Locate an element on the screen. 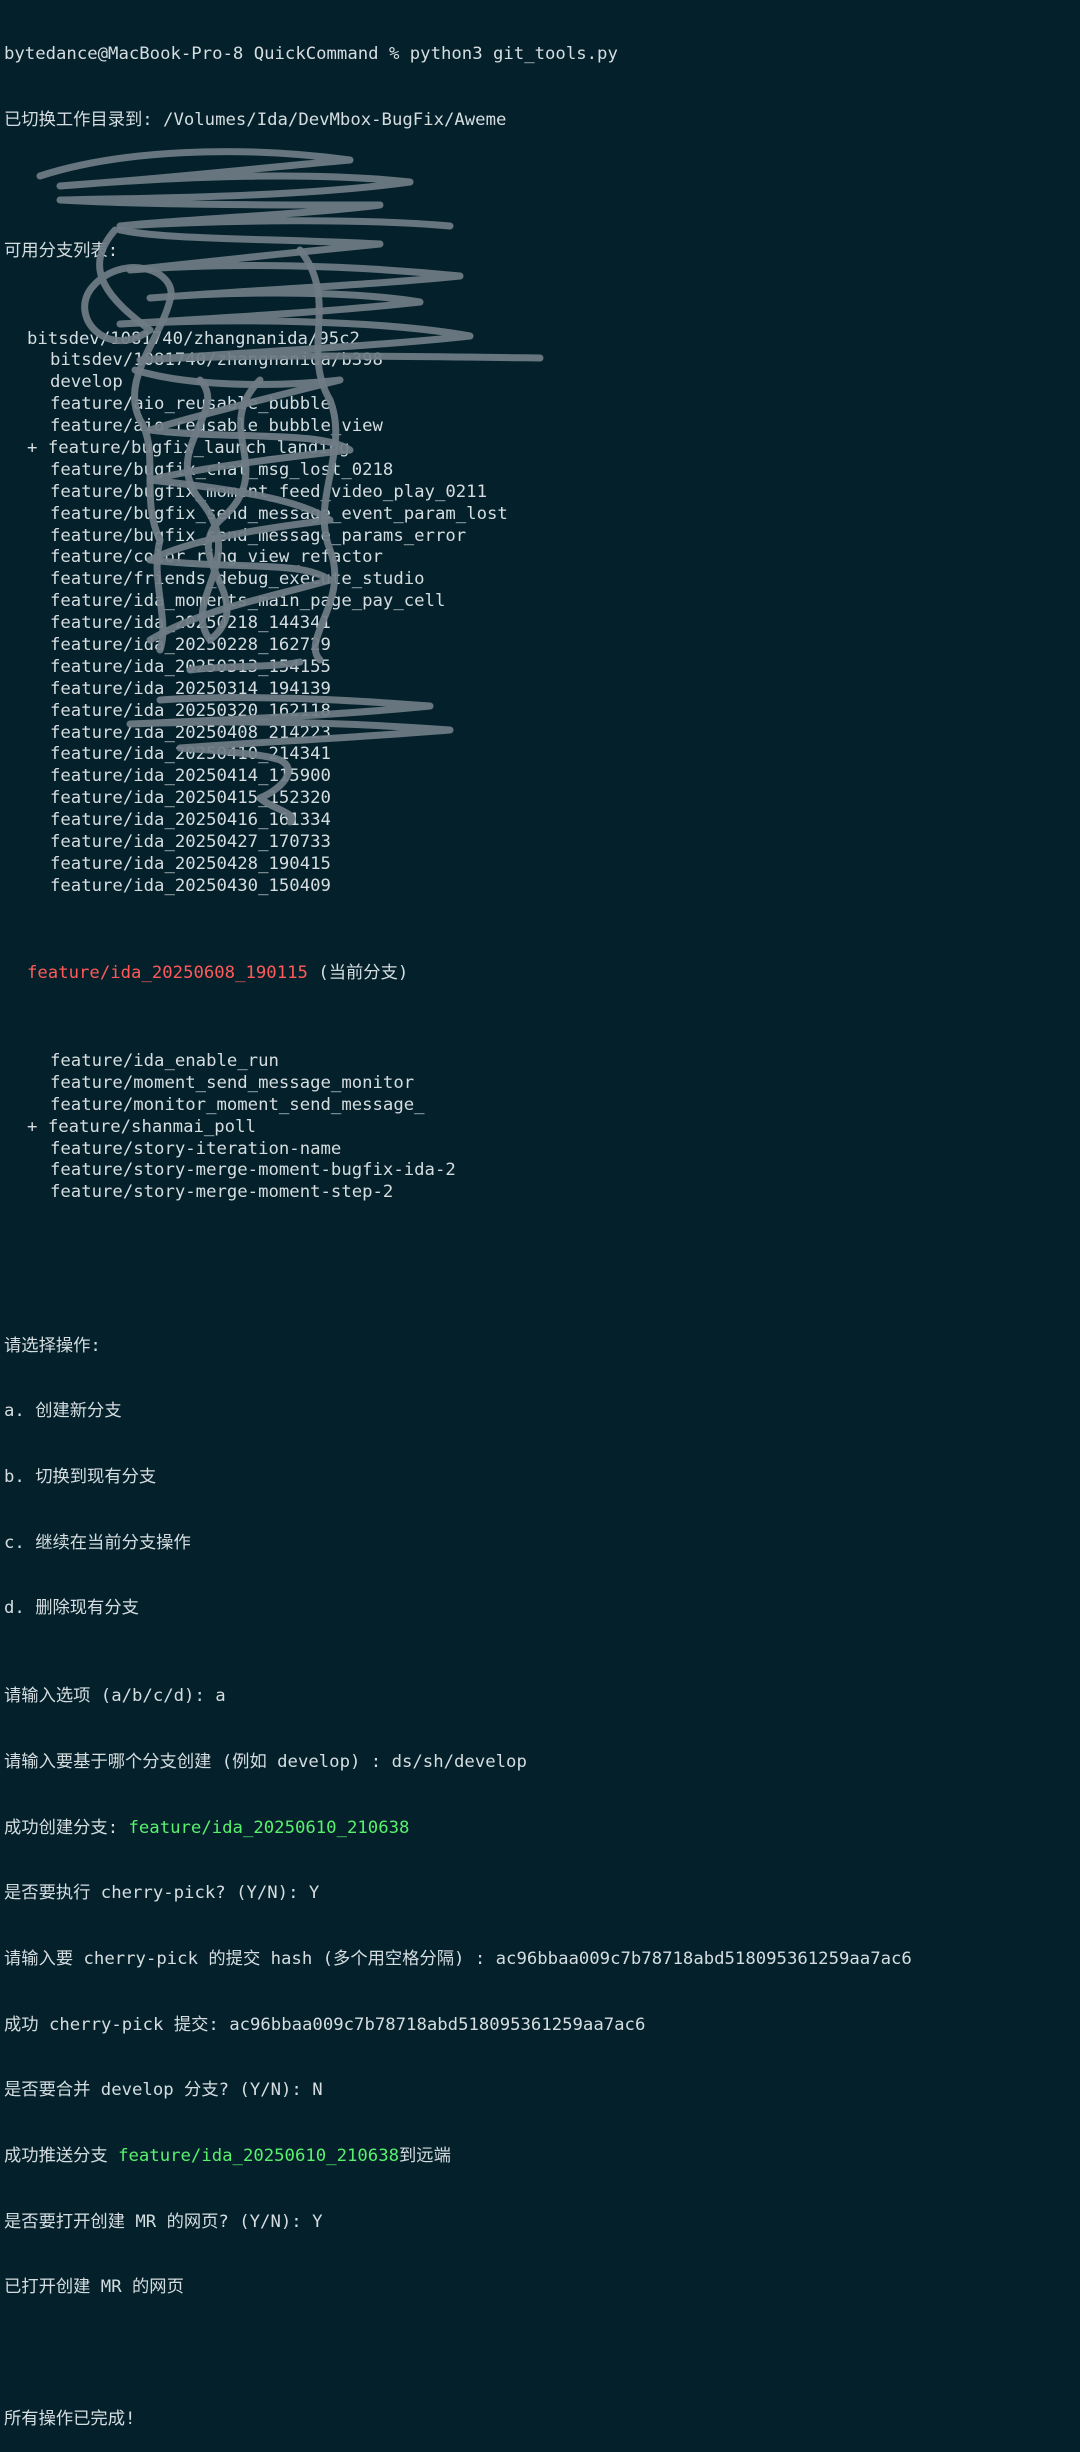 The width and height of the screenshot is (1080, 2452). branch-name: feature/ida_20250428_190415 is located at coordinates (190, 863).